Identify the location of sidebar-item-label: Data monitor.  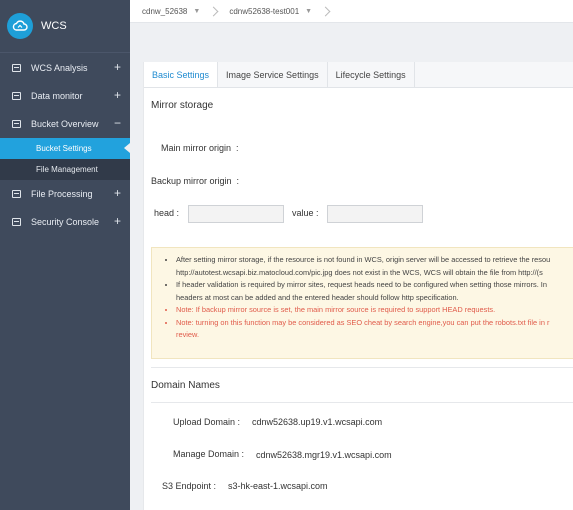
(57, 96).